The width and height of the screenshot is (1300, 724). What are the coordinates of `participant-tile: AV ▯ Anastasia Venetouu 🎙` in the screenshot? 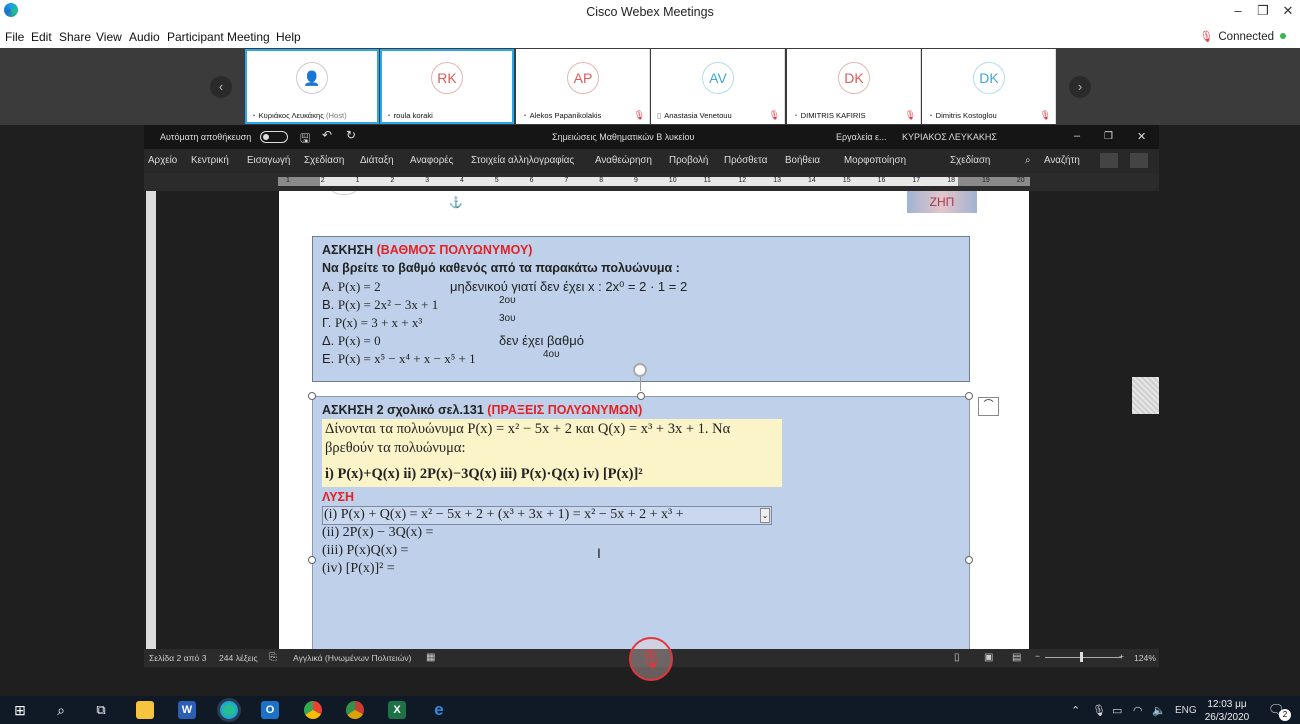 It's located at (718, 86).